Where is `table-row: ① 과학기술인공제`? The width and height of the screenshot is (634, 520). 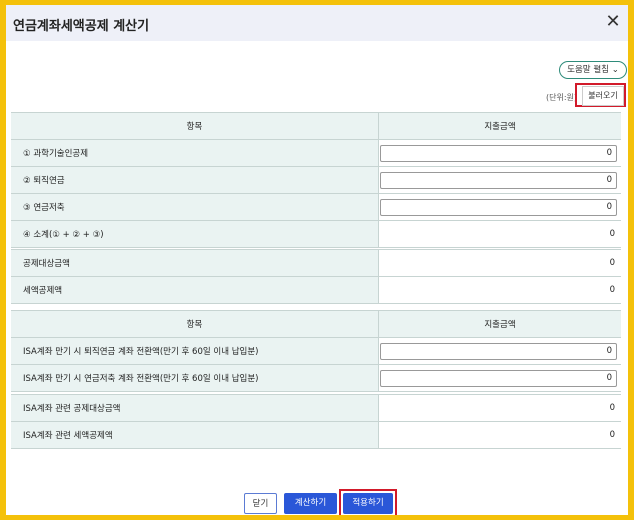
table-row: ① 과학기술인공제 is located at coordinates (316, 153).